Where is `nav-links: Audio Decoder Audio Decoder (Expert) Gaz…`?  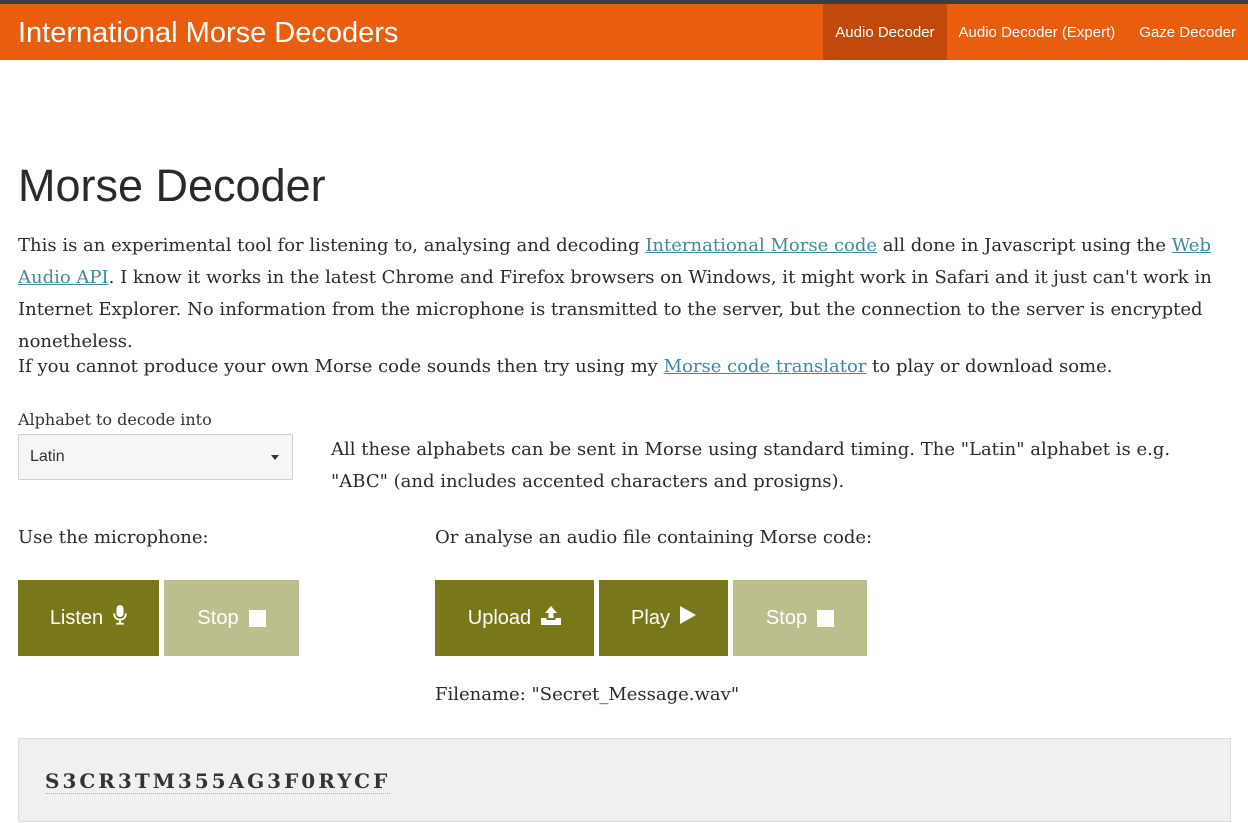 nav-links: Audio Decoder Audio Decoder (Expert) Gaz… is located at coordinates (1035, 32).